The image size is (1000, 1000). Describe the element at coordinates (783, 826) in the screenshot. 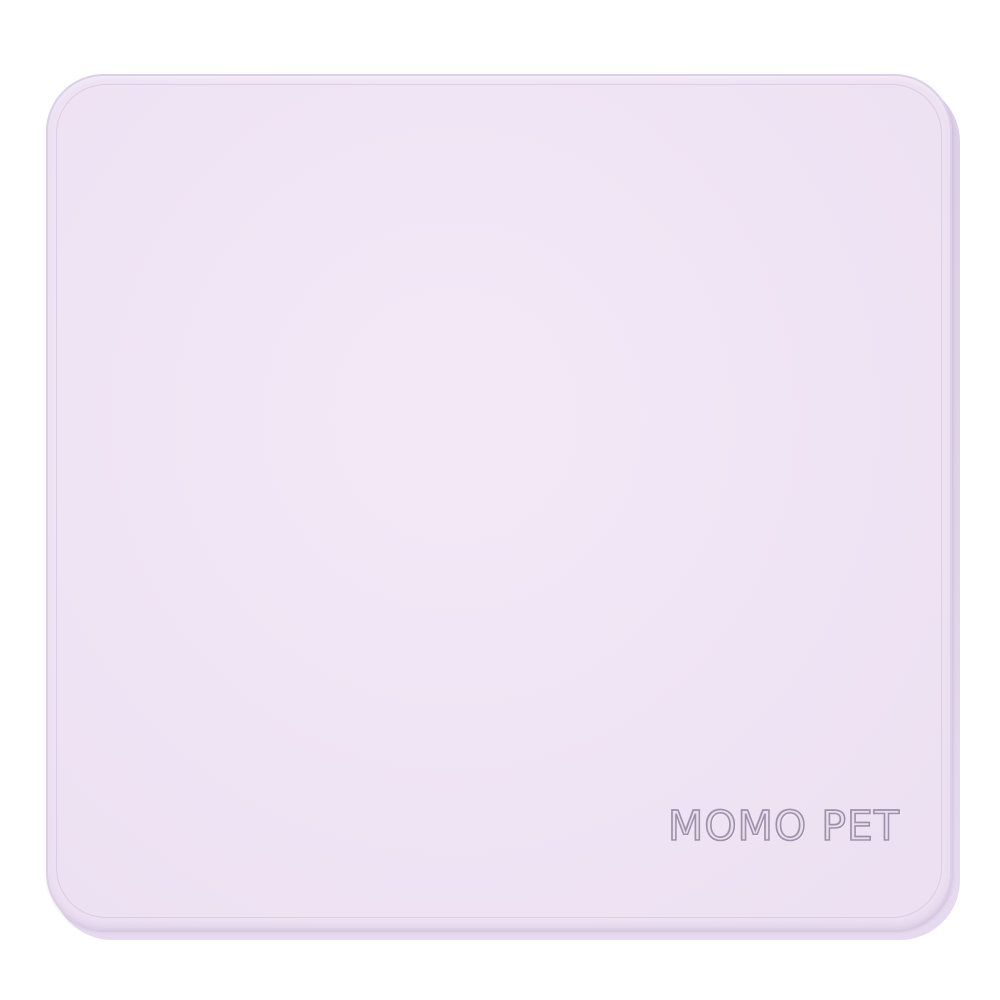

I see `brand-logo-text: MOMO PET` at that location.